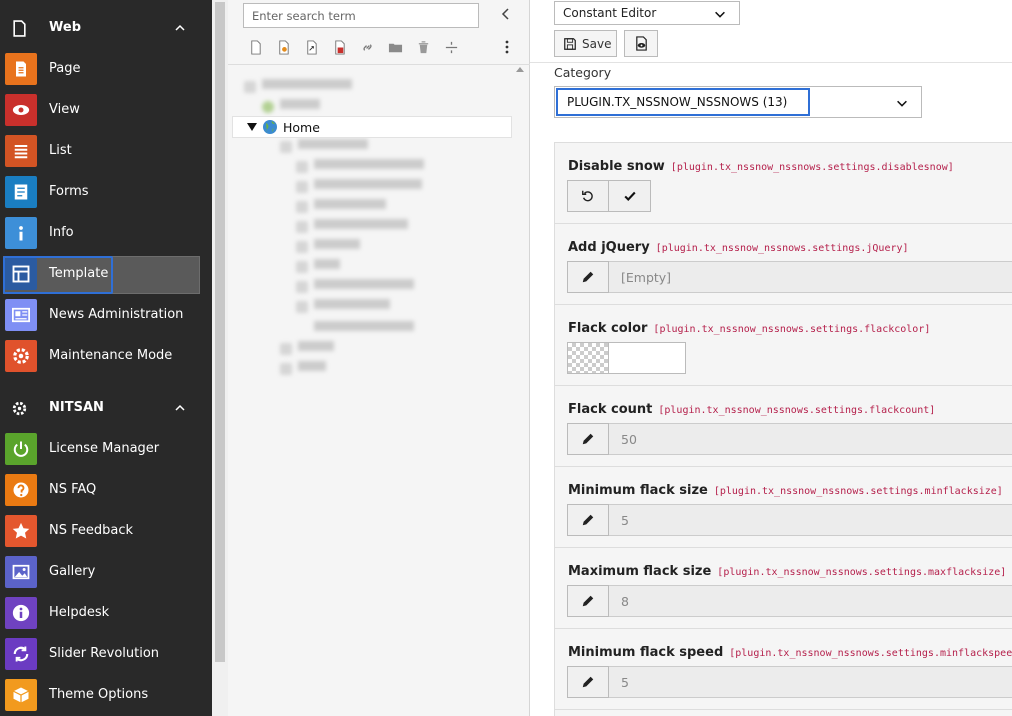 The width and height of the screenshot is (1012, 716). I want to click on sidebar-scrollbar, so click(220, 358).